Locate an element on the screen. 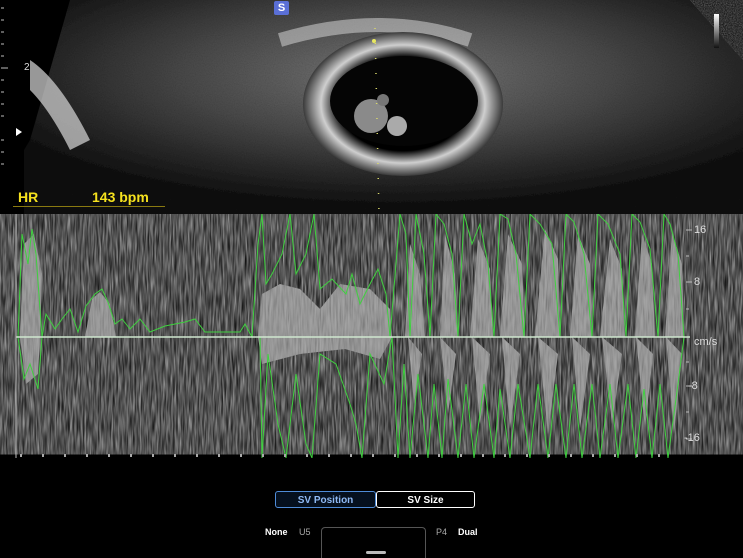 This screenshot has width=743, height=558. left-option-value: U5 is located at coordinates (305, 532).